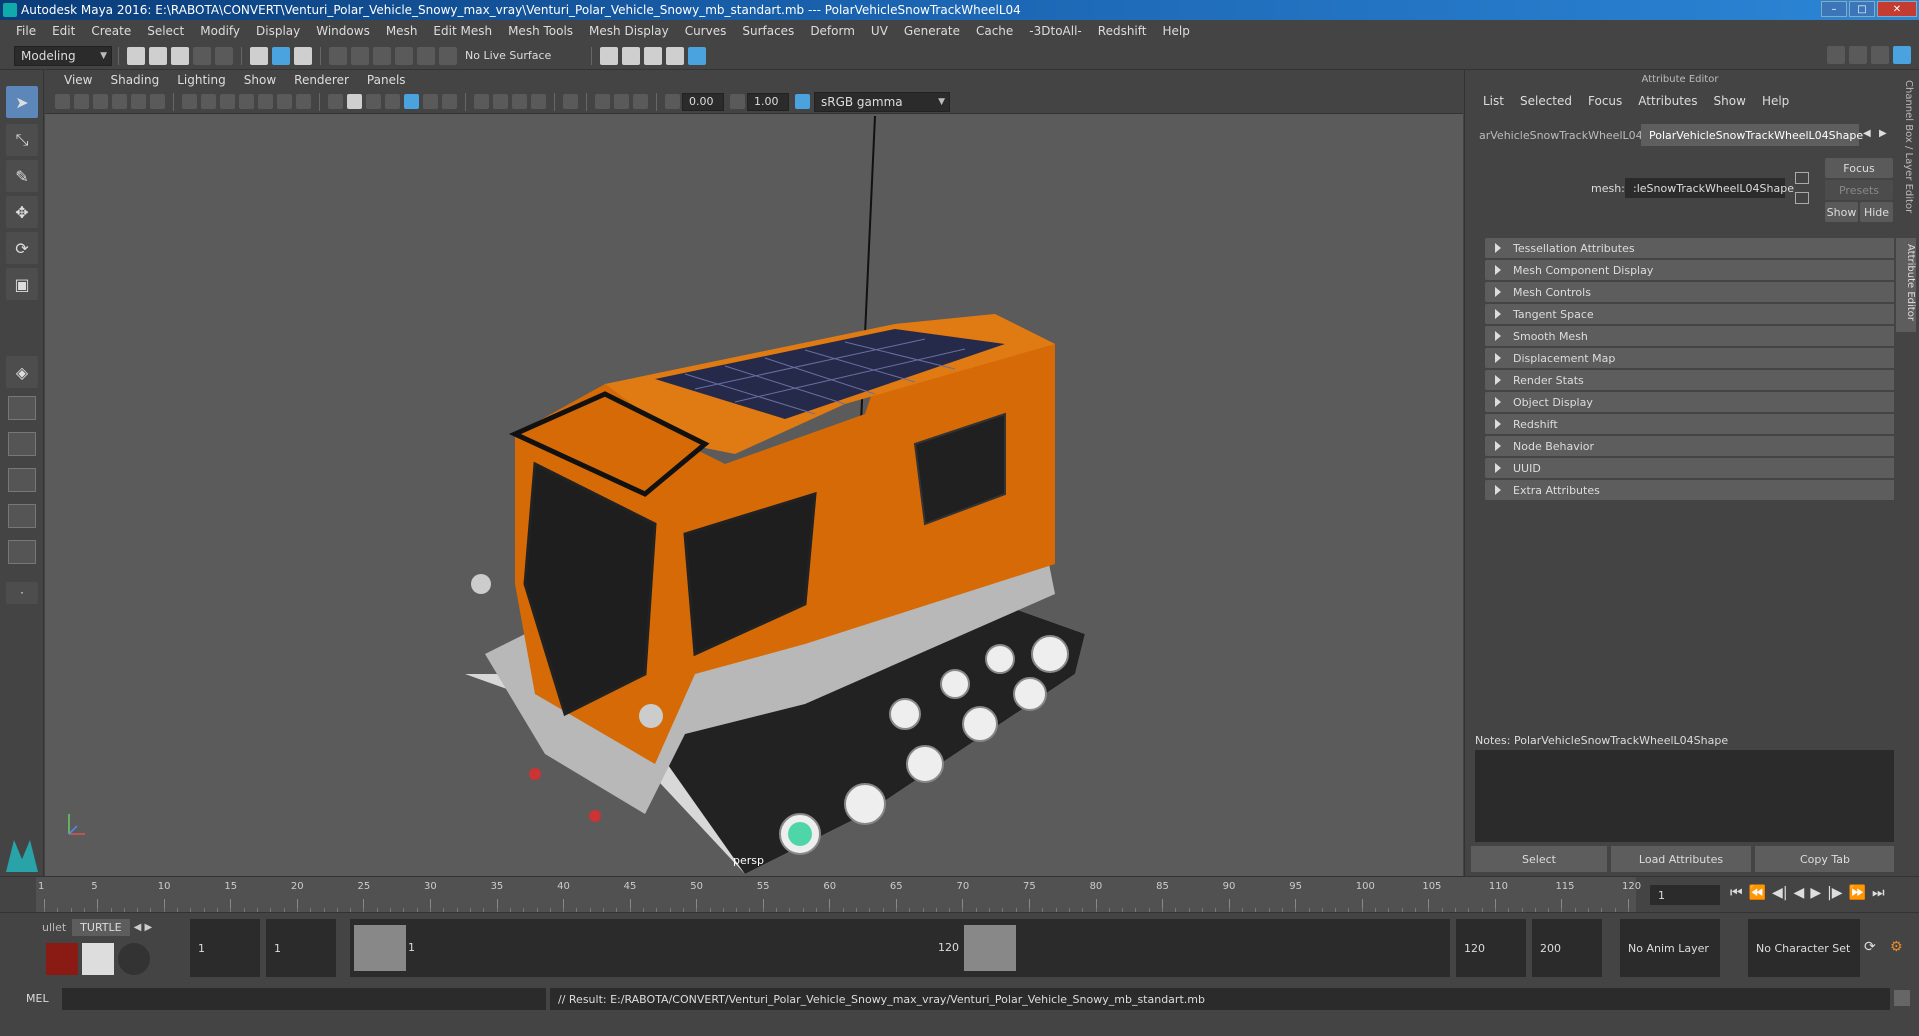 This screenshot has height=1036, width=1919. Describe the element at coordinates (111, 31) in the screenshot. I see `menu-create: Create` at that location.